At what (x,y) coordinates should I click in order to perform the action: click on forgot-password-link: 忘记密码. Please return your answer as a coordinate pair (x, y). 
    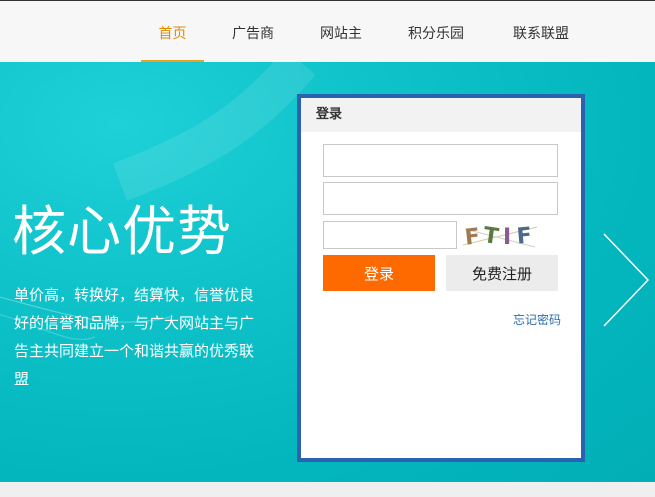
    Looking at the image, I should click on (531, 319).